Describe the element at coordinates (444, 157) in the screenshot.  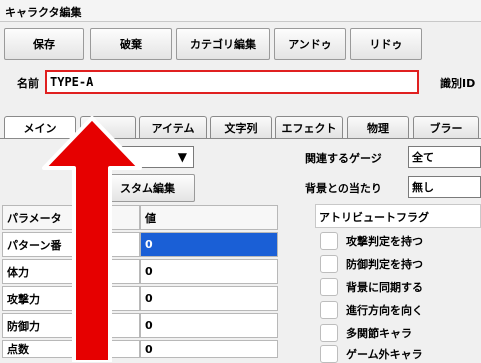
I see `related-gauge-select: 全て` at that location.